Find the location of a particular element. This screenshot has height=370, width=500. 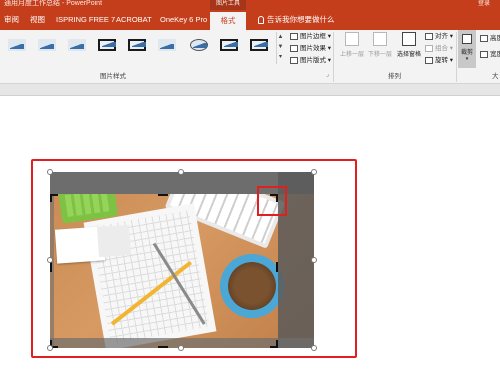

picture-effects-button: 图片效果 ▾ is located at coordinates (310, 49).